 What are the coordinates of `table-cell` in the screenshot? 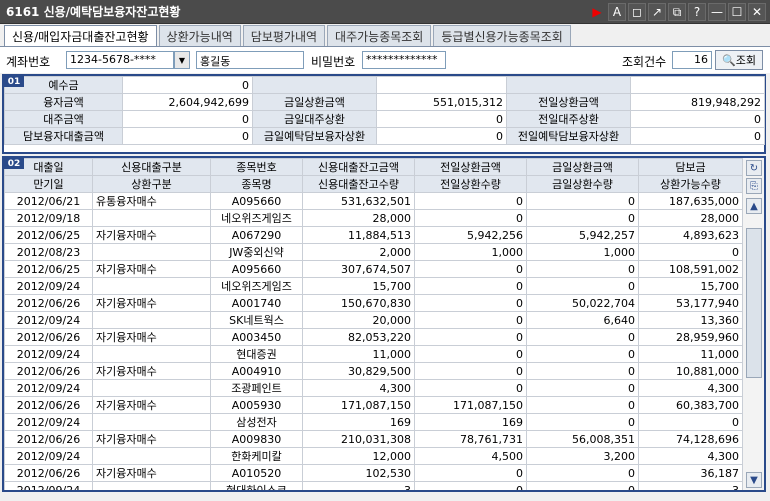 It's located at (151, 286).